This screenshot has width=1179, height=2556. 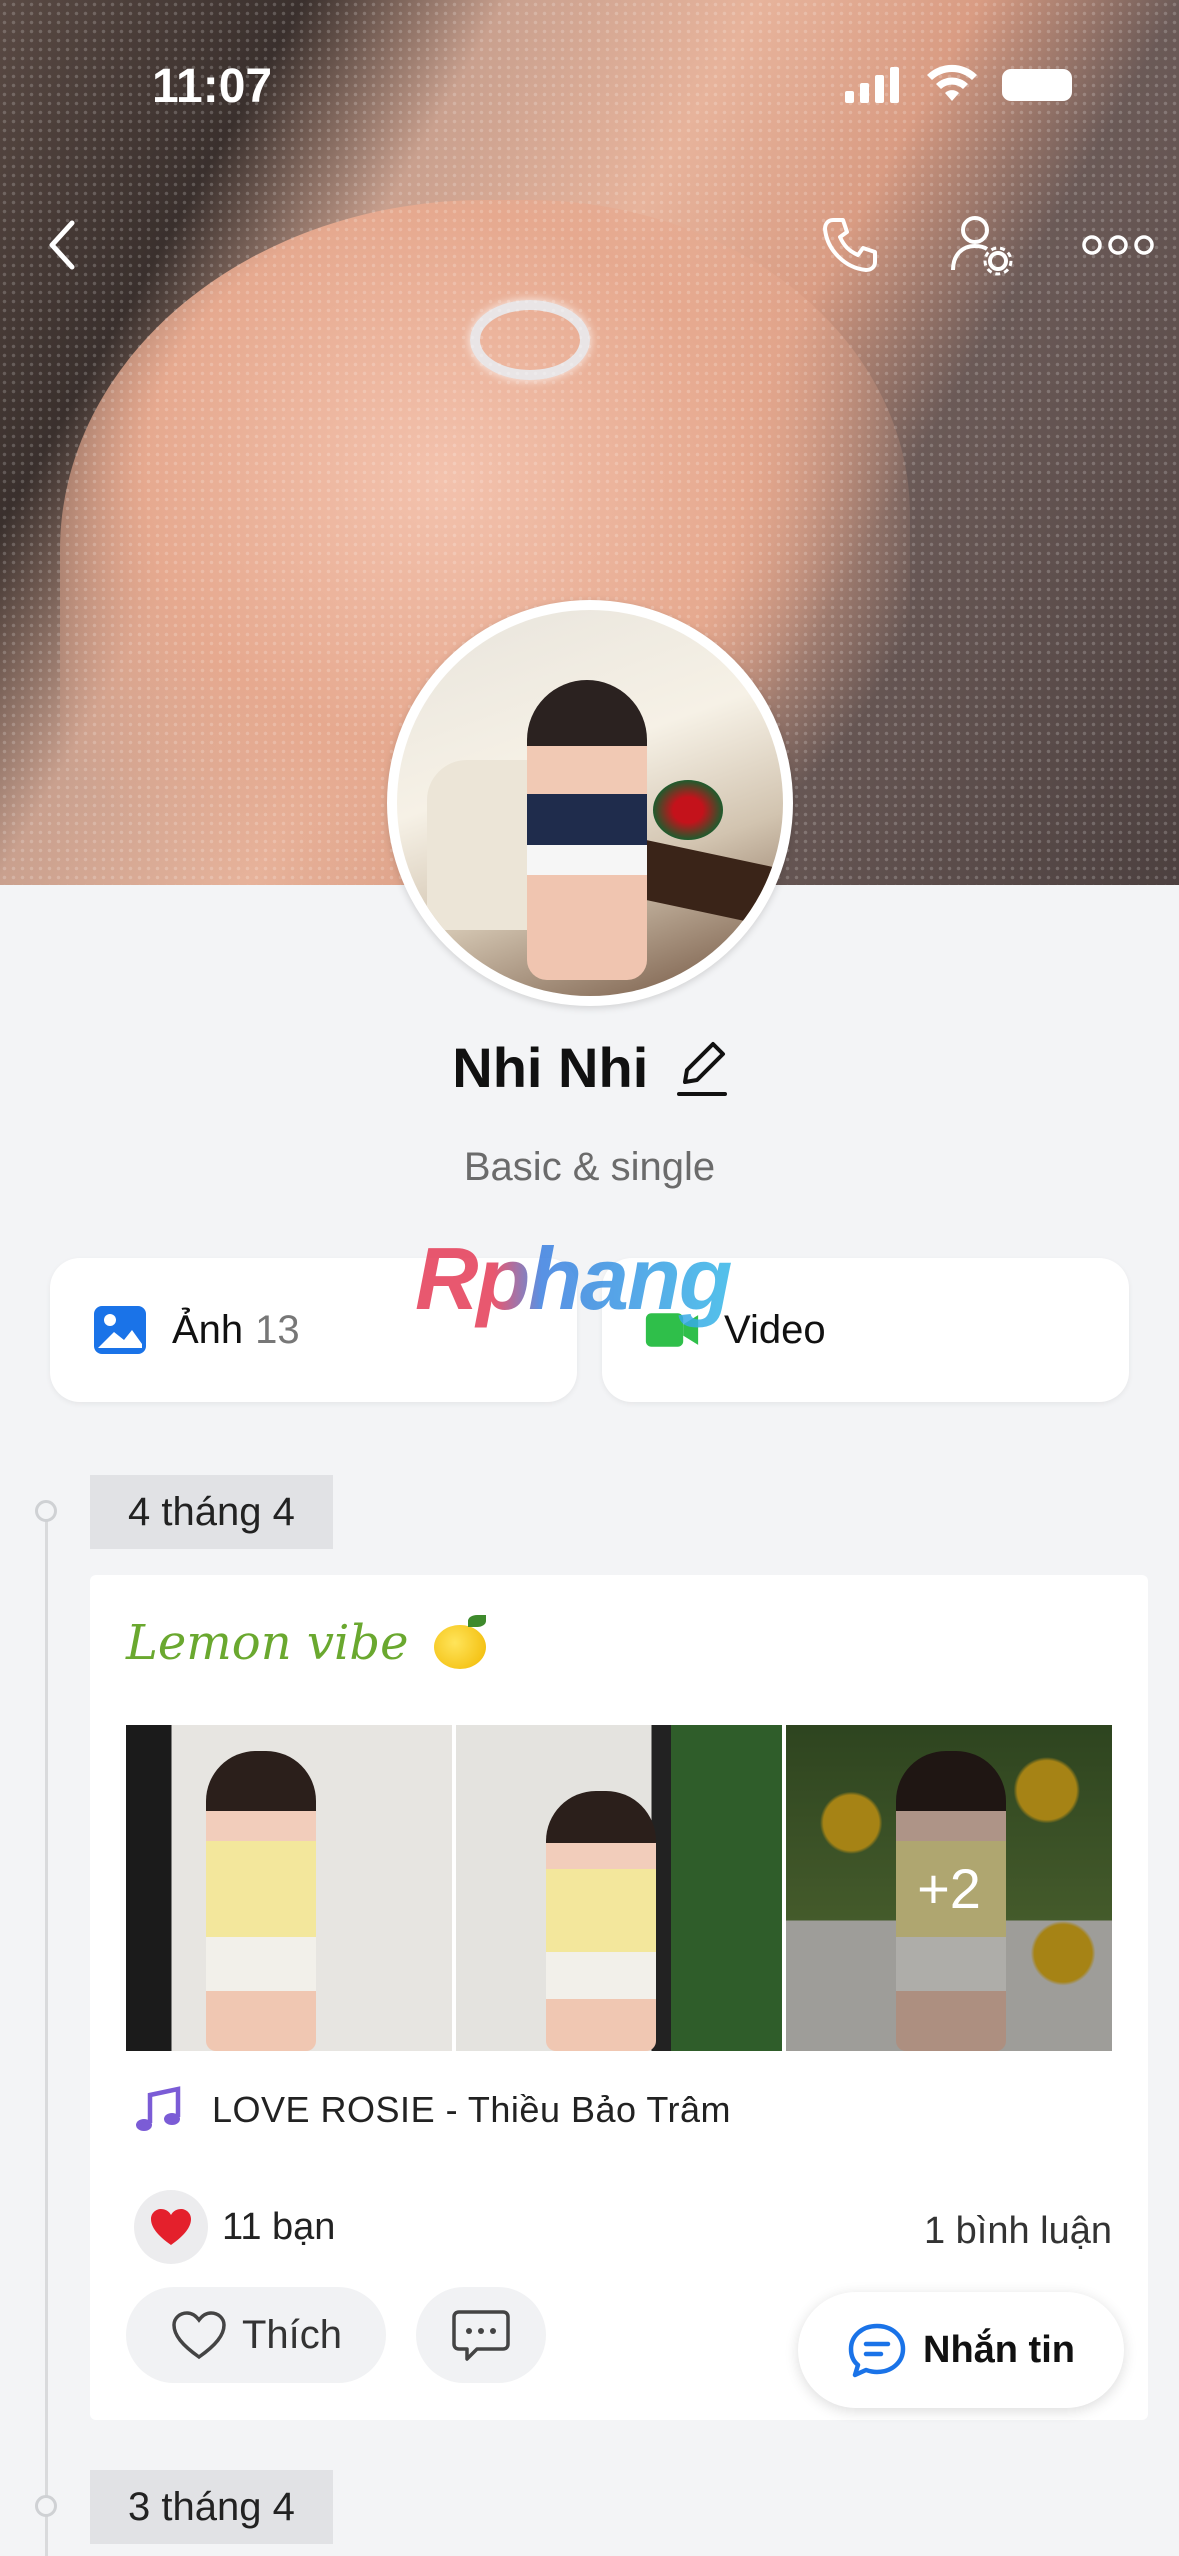 I want to click on status-time: 11:07, so click(x=212, y=86).